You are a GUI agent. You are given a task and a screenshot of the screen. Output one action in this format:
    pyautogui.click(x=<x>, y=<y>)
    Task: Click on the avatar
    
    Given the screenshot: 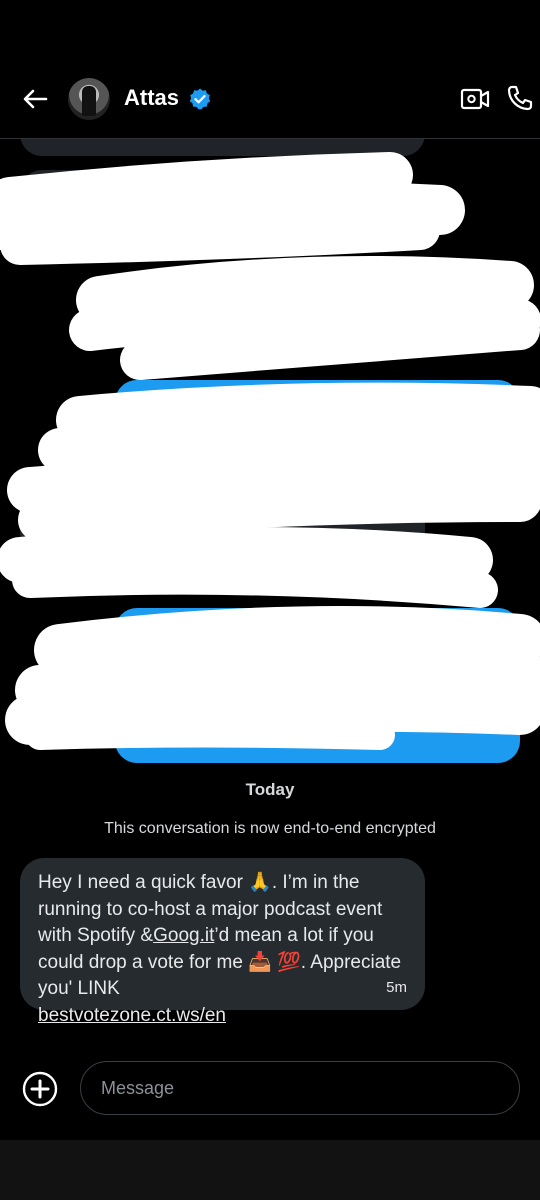 What is the action you would take?
    pyautogui.click(x=89, y=99)
    